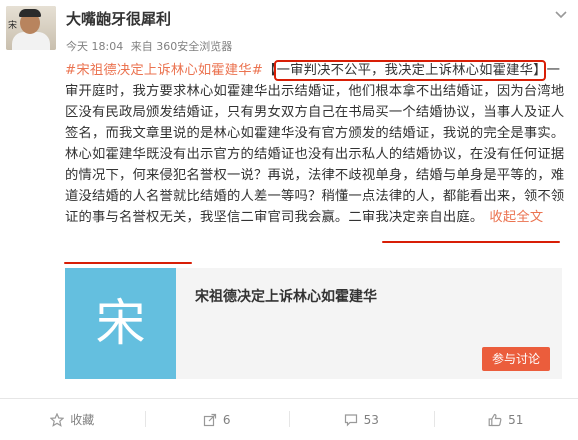 This screenshot has height=440, width=578. Describe the element at coordinates (495, 419) in the screenshot. I see `thumbs-up-icon` at that location.